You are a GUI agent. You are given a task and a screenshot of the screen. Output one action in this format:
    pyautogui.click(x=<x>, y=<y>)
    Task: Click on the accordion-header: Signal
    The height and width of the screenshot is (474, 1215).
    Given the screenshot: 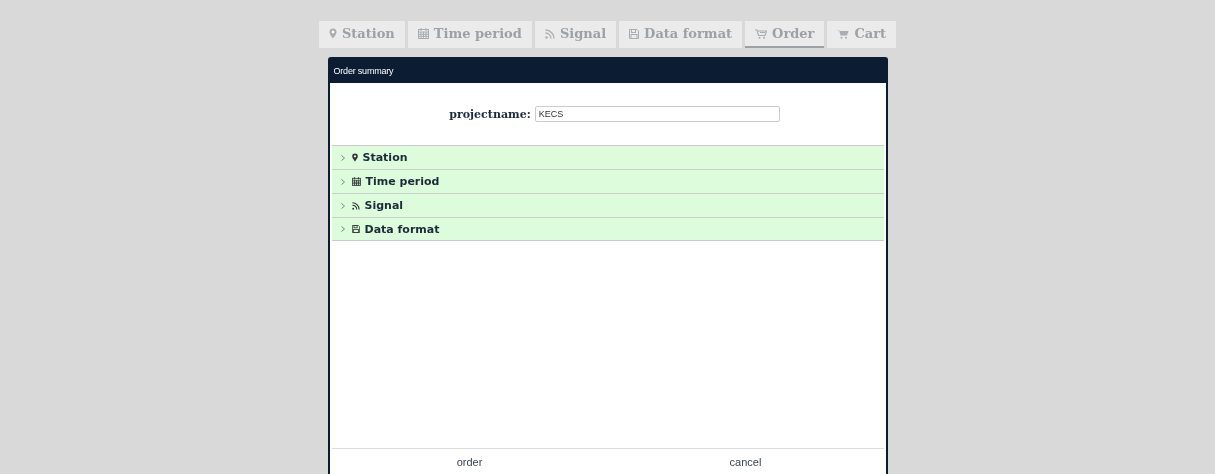 What is the action you would take?
    pyautogui.click(x=607, y=205)
    